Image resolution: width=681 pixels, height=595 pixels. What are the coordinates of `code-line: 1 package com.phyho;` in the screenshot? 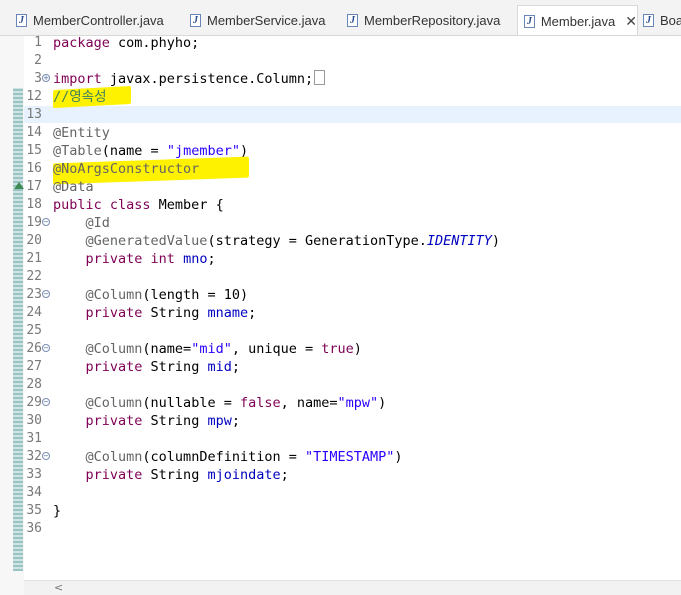 It's located at (340, 43).